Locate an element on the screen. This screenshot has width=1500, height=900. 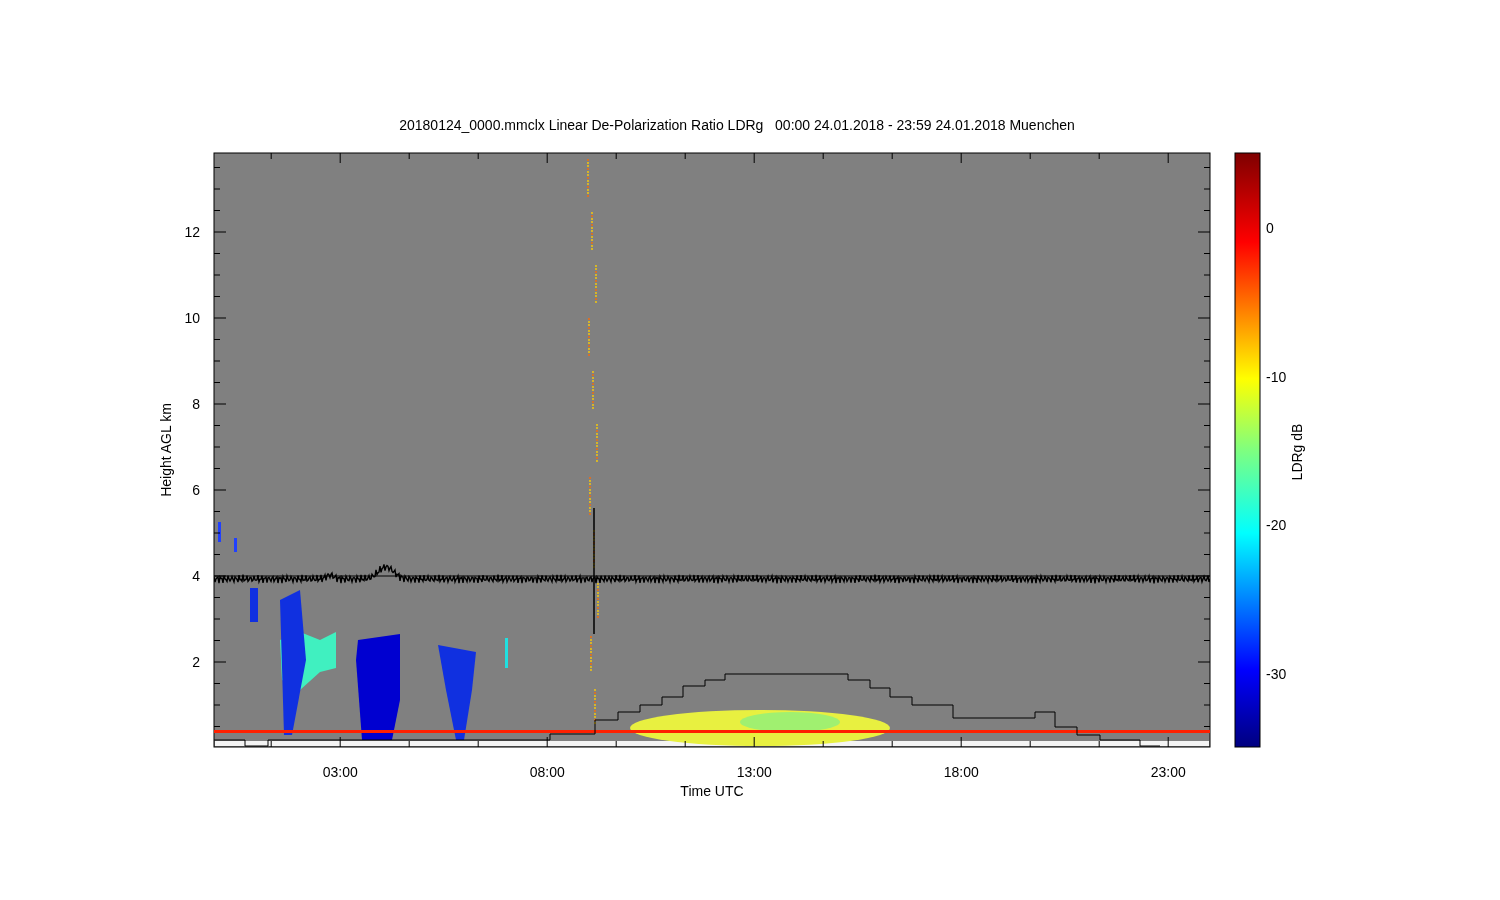
x-tick-label: 18:00 is located at coordinates (961, 772).